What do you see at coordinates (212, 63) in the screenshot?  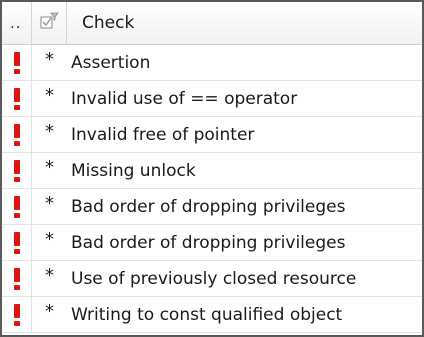 I see `table-row: * Assertion` at bounding box center [212, 63].